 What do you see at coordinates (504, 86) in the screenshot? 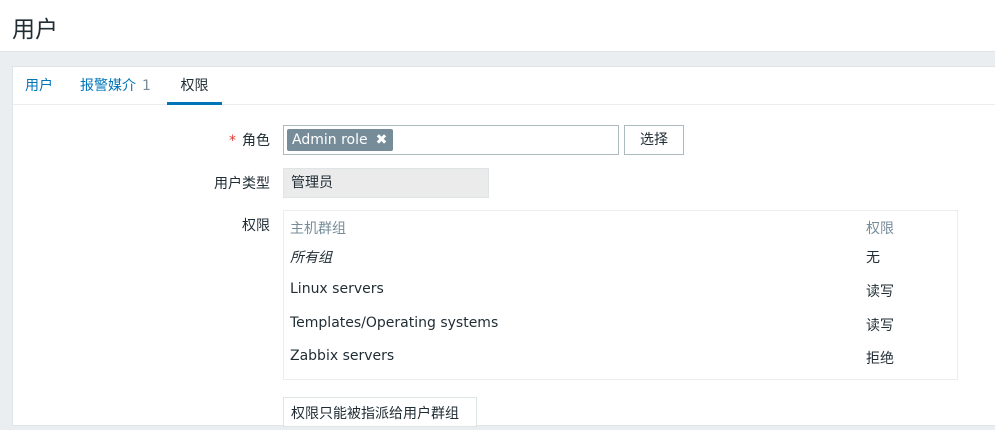
I see `tab-bar: 用户 报警媒介 1 权限` at bounding box center [504, 86].